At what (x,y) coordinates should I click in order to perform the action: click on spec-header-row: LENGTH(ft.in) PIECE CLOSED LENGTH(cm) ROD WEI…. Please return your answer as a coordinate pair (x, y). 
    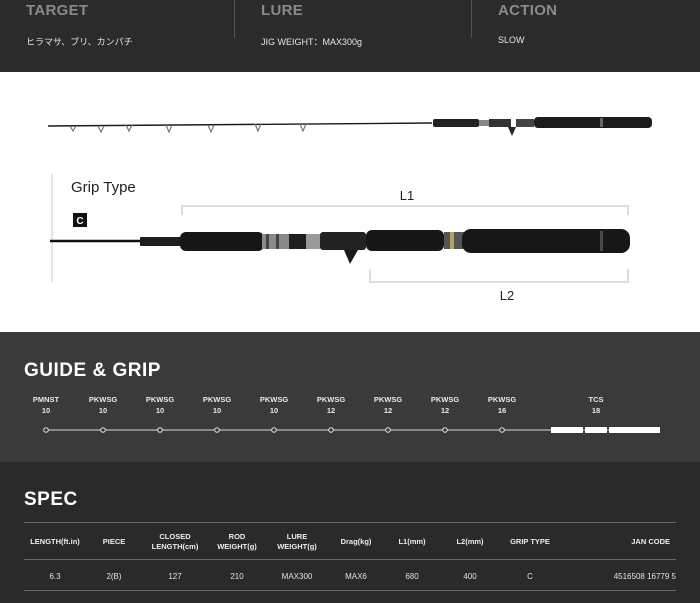
    Looking at the image, I should click on (350, 541).